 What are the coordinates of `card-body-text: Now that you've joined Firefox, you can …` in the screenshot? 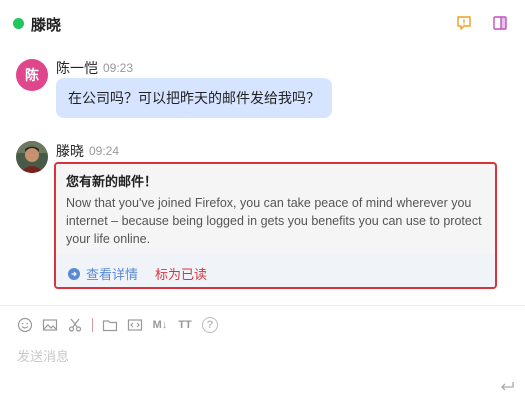 It's located at (274, 221).